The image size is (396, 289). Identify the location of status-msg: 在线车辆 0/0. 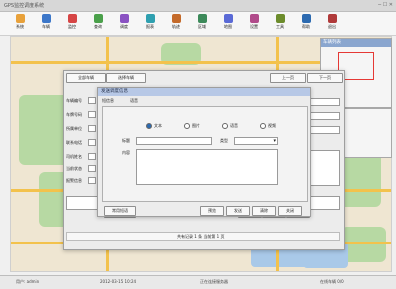
(332, 281).